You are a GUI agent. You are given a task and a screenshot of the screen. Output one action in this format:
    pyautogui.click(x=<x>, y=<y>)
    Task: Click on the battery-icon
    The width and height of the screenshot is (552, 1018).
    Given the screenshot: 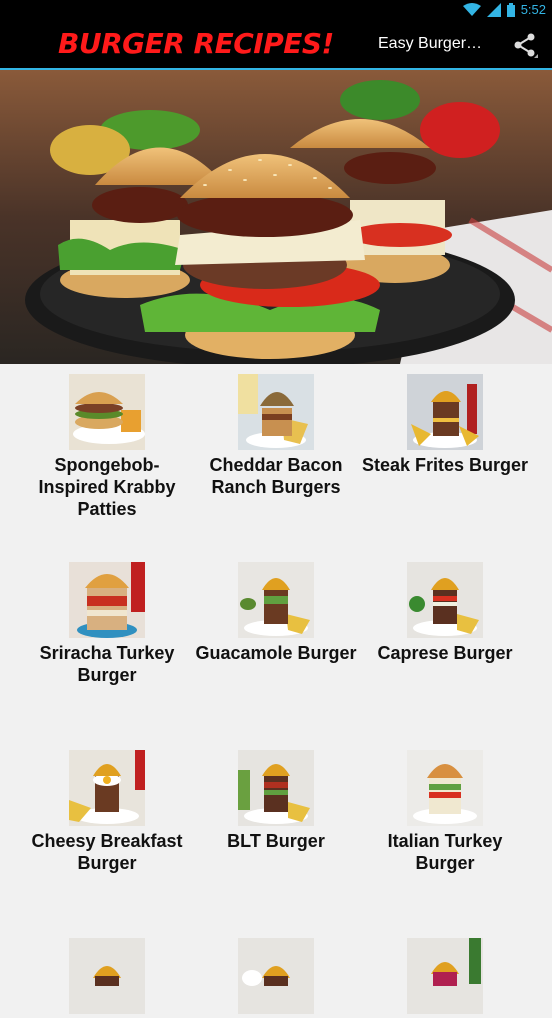 What is the action you would take?
    pyautogui.click(x=510, y=9)
    